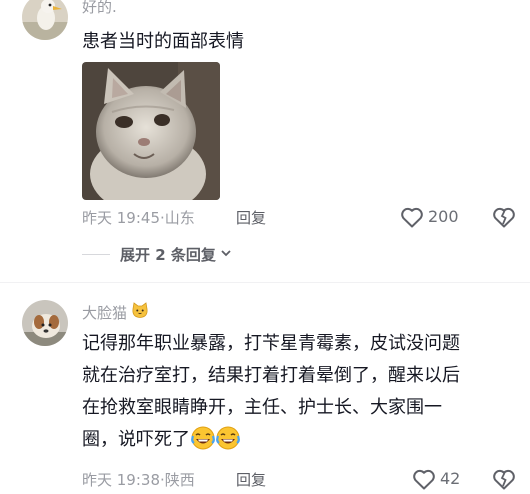 Image resolution: width=530 pixels, height=494 pixels. Describe the element at coordinates (226, 254) in the screenshot. I see `chevron-down-icon` at that location.